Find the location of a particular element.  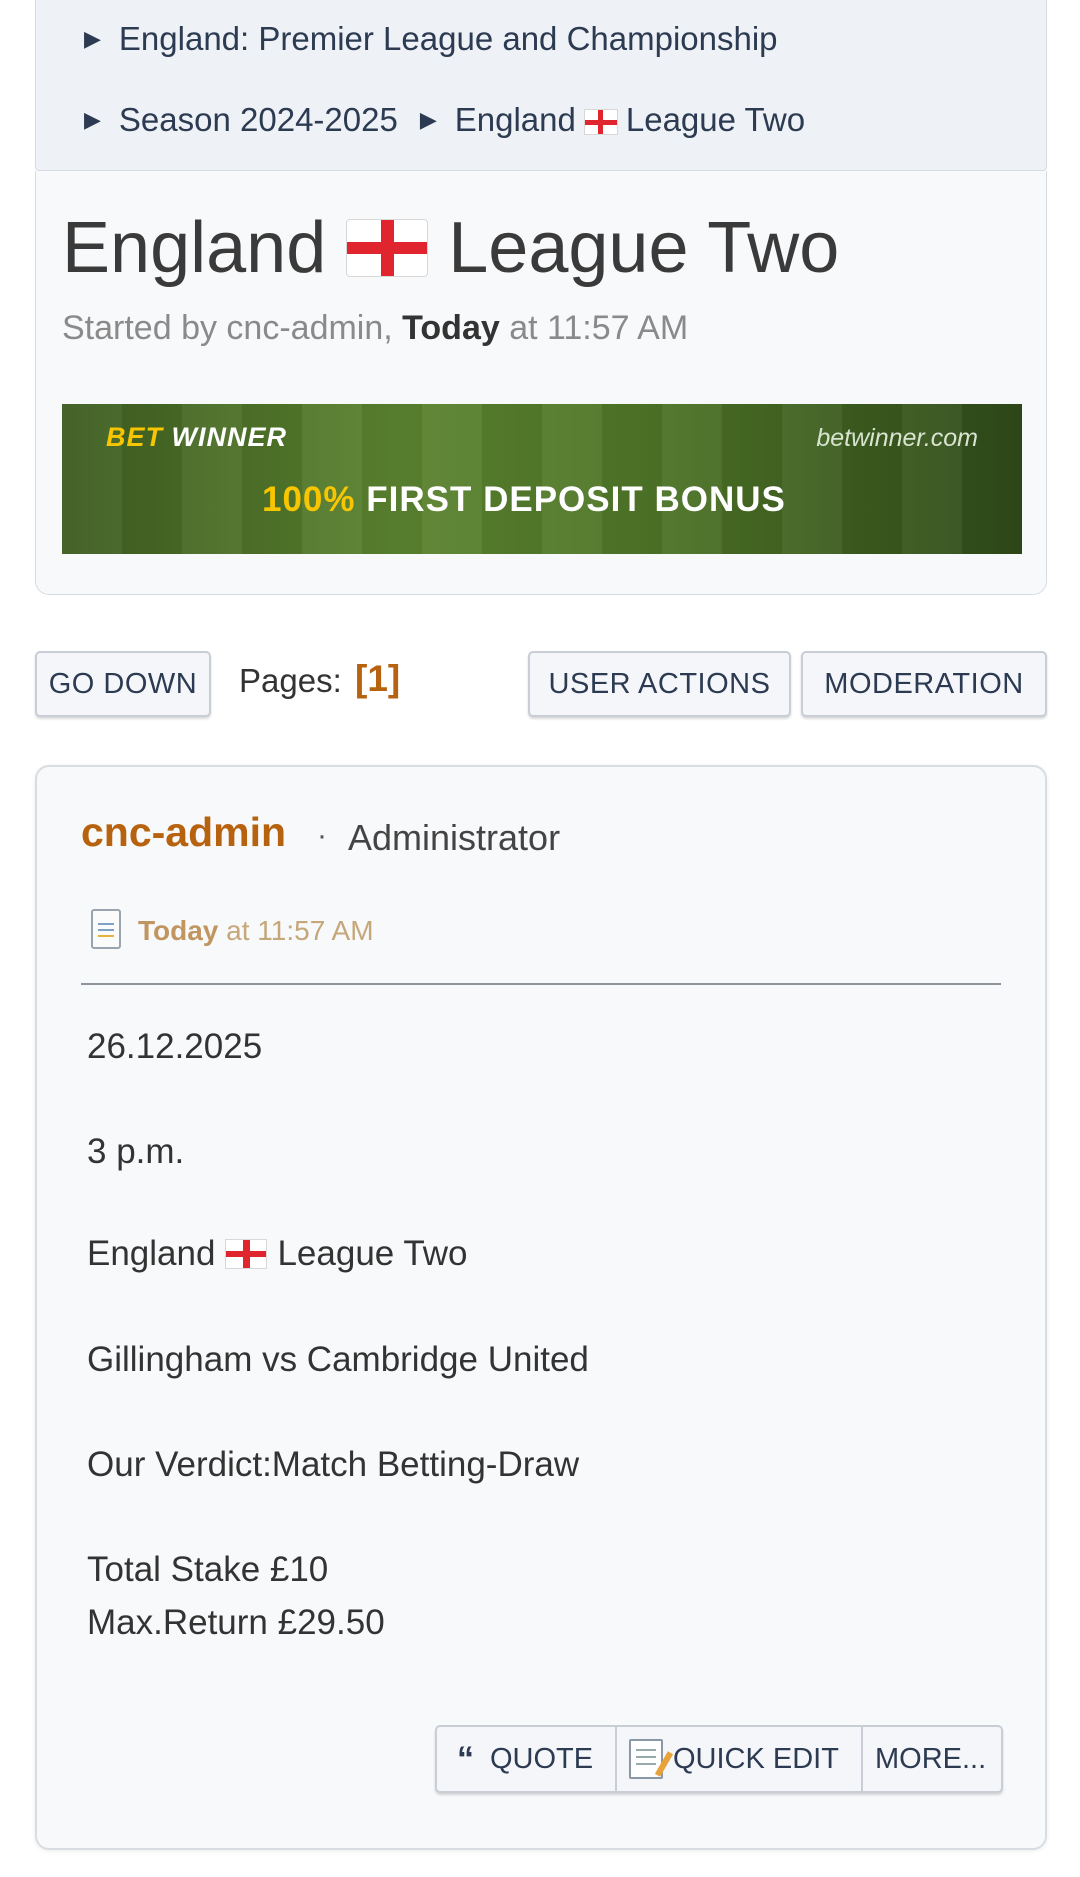

quick-edit-button: QUICK EDIT is located at coordinates (740, 1759).